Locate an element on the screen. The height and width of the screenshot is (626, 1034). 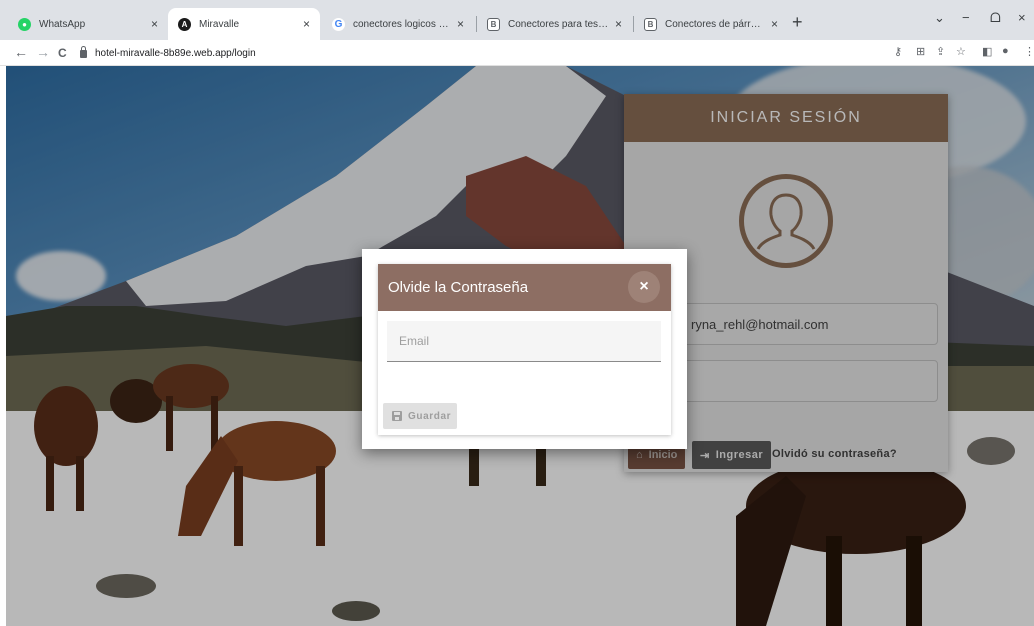
modal-card: Olvide la Contraseña × Guardar is located at coordinates (524, 349).